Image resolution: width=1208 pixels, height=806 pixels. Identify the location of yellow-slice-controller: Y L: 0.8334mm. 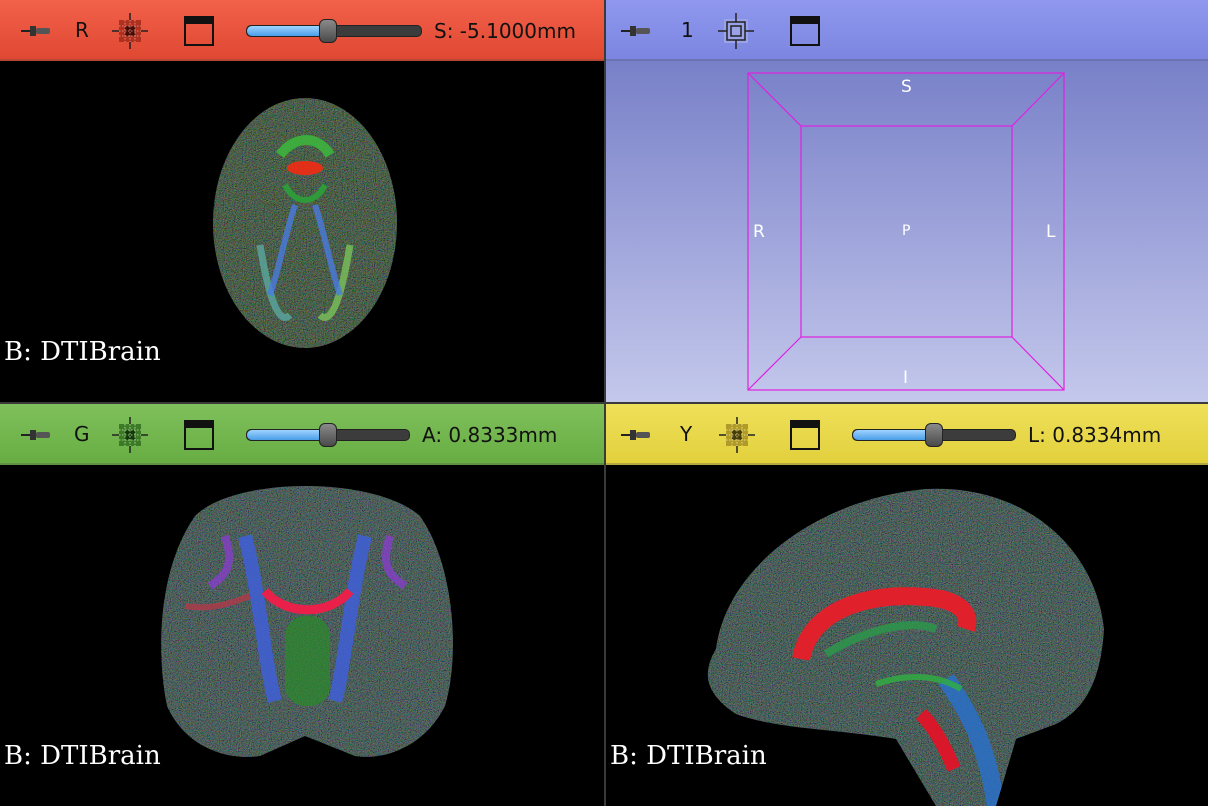
(907, 434).